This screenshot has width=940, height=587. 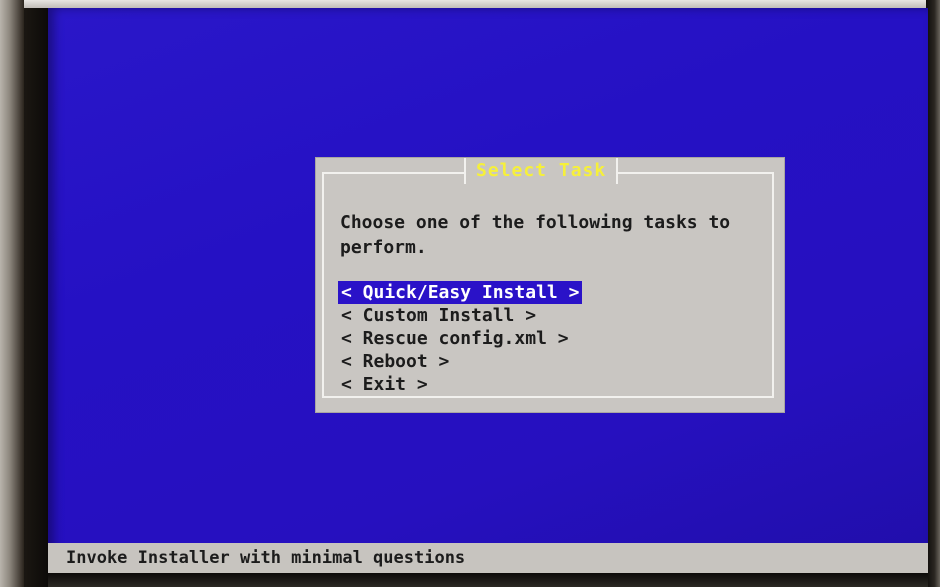 What do you see at coordinates (460, 292) in the screenshot?
I see `menu-item-quick-easy-install: < Quick/Easy Install >` at bounding box center [460, 292].